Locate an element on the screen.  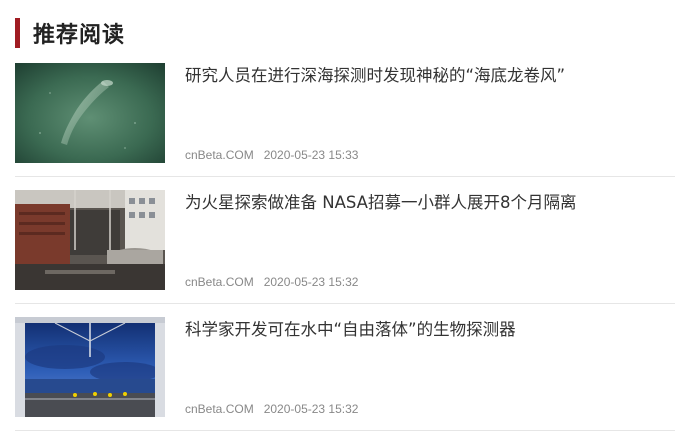
article-meta-3: cnBeta.COM 2020-05-23 15:32 is located at coordinates (271, 409).